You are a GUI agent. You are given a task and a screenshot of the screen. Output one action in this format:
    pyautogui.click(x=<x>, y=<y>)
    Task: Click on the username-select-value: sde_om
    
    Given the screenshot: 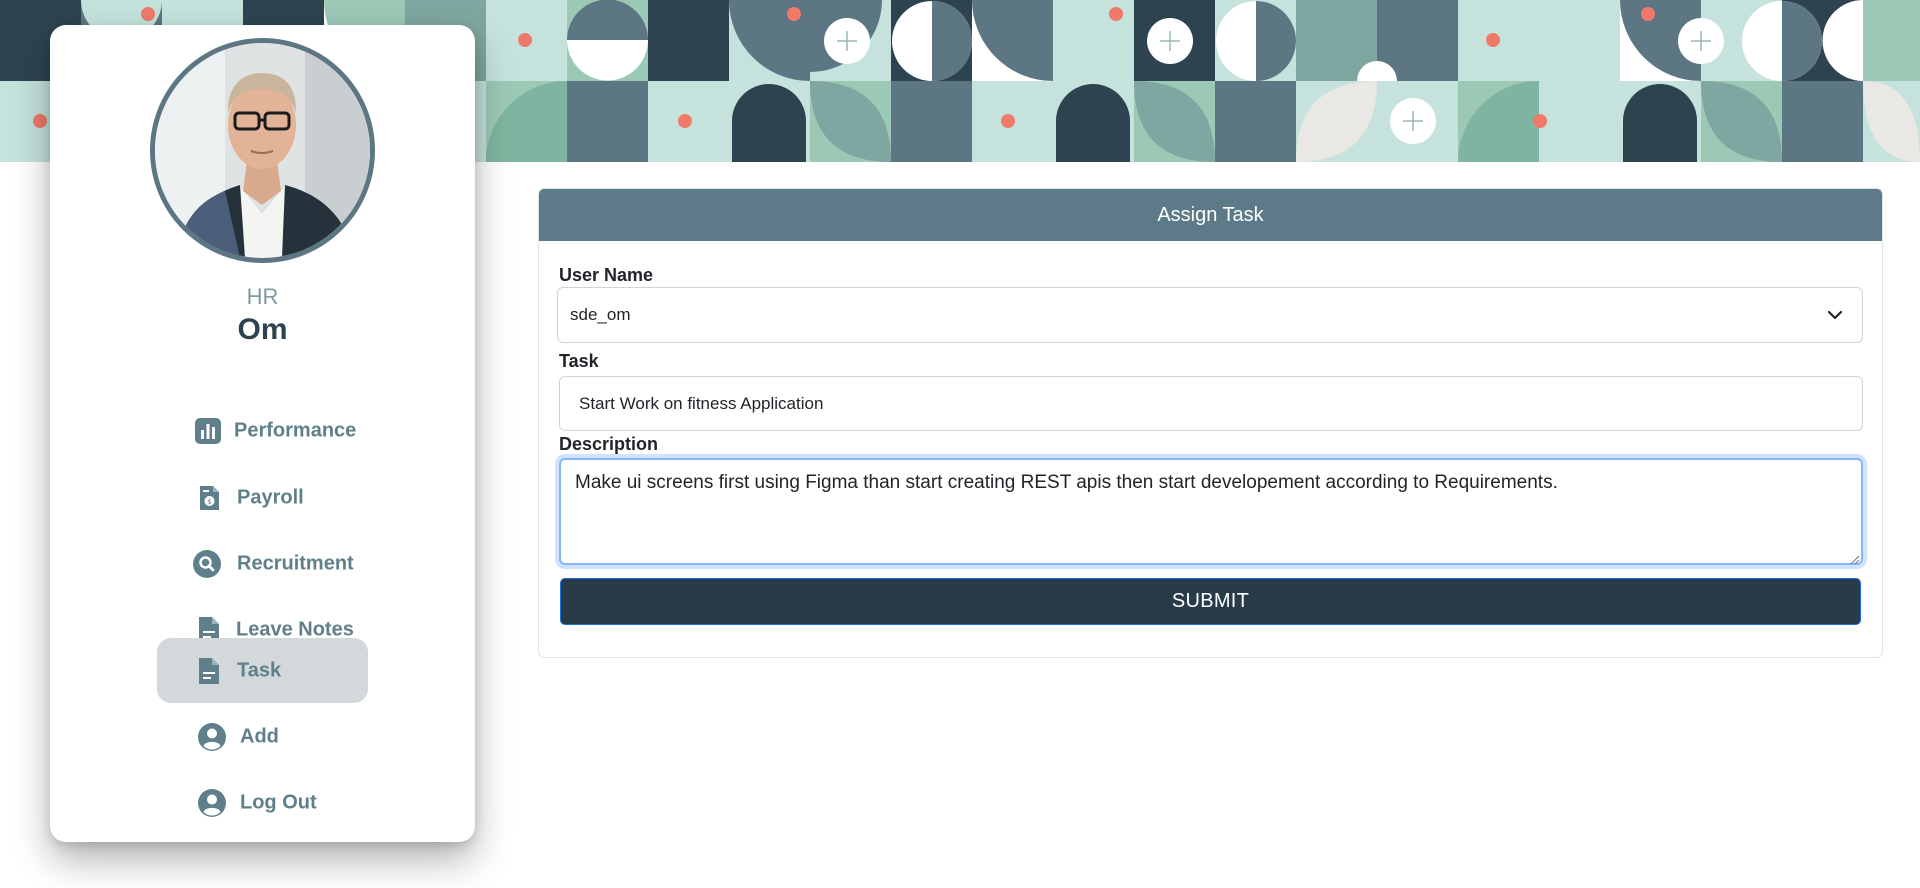 What is the action you would take?
    pyautogui.click(x=600, y=314)
    